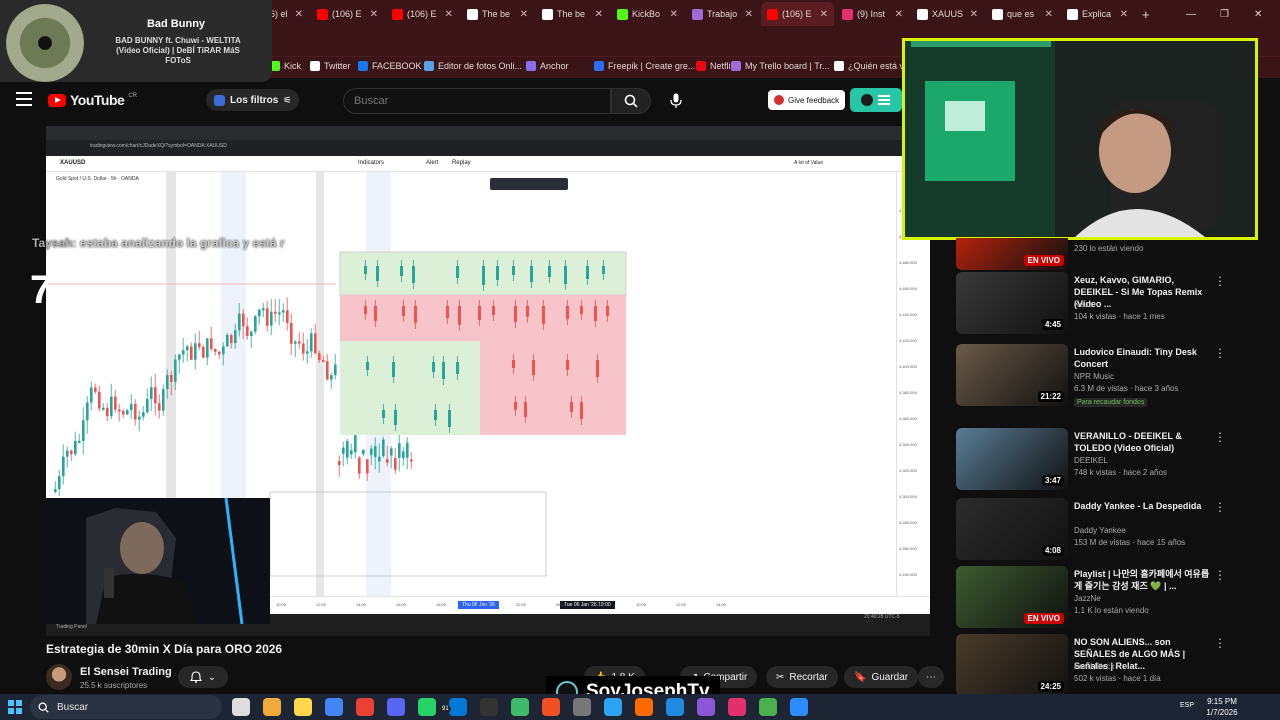 The image size is (1280, 720). I want to click on channel-avatar, so click(59, 677).